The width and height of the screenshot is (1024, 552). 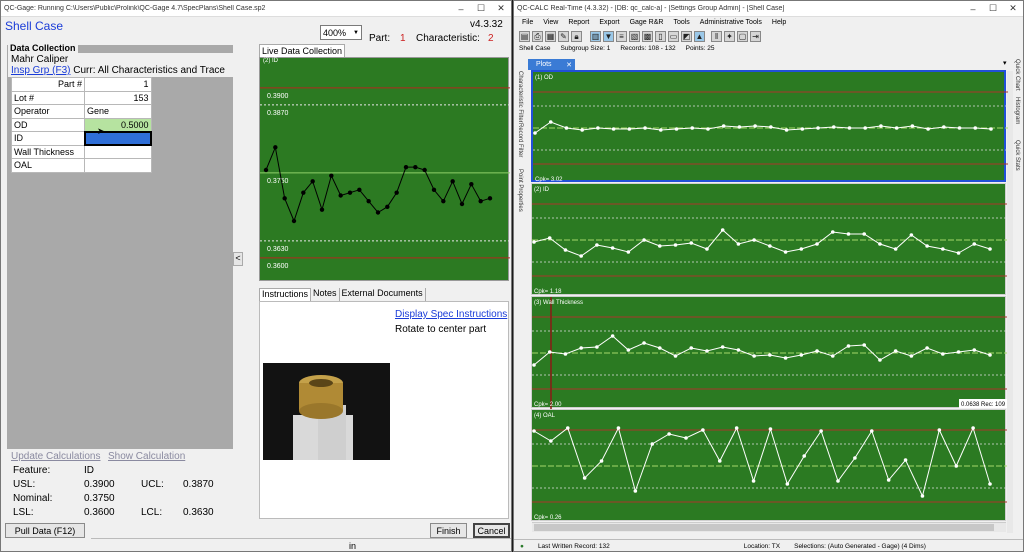 I want to click on collapse-button: <, so click(x=238, y=259).